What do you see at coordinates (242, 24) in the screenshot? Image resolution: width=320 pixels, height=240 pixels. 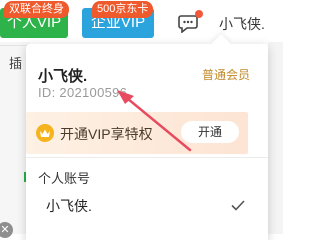 I see `top-username: 小飞侠.` at bounding box center [242, 24].